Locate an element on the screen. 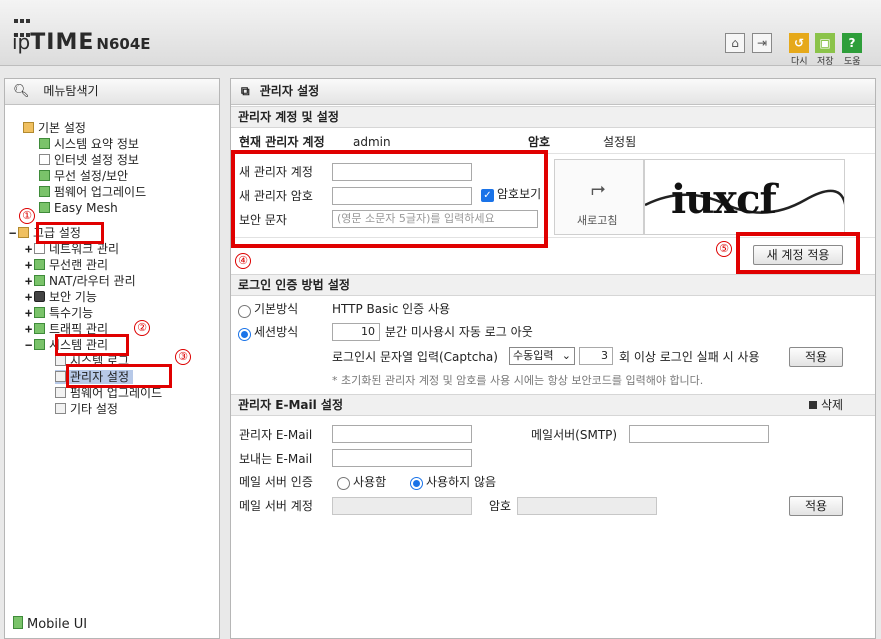 The width and height of the screenshot is (881, 639). basic-auth-radio is located at coordinates (244, 311).